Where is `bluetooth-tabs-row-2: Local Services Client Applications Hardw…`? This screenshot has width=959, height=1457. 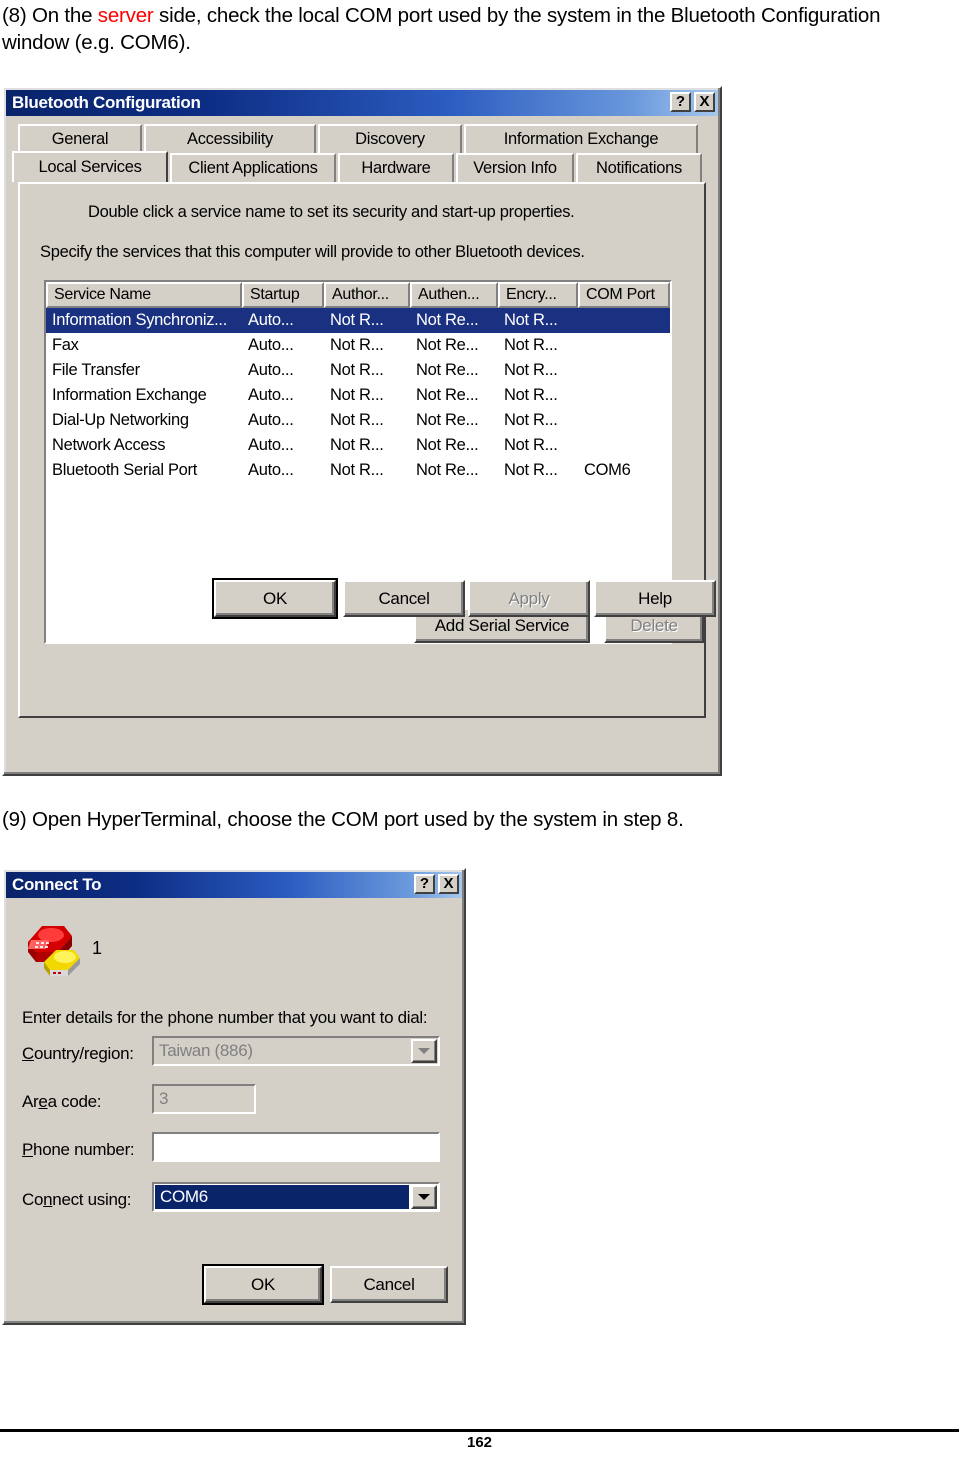
bluetooth-tabs-row-2: Local Services Client Applications Hardw… is located at coordinates (362, 166).